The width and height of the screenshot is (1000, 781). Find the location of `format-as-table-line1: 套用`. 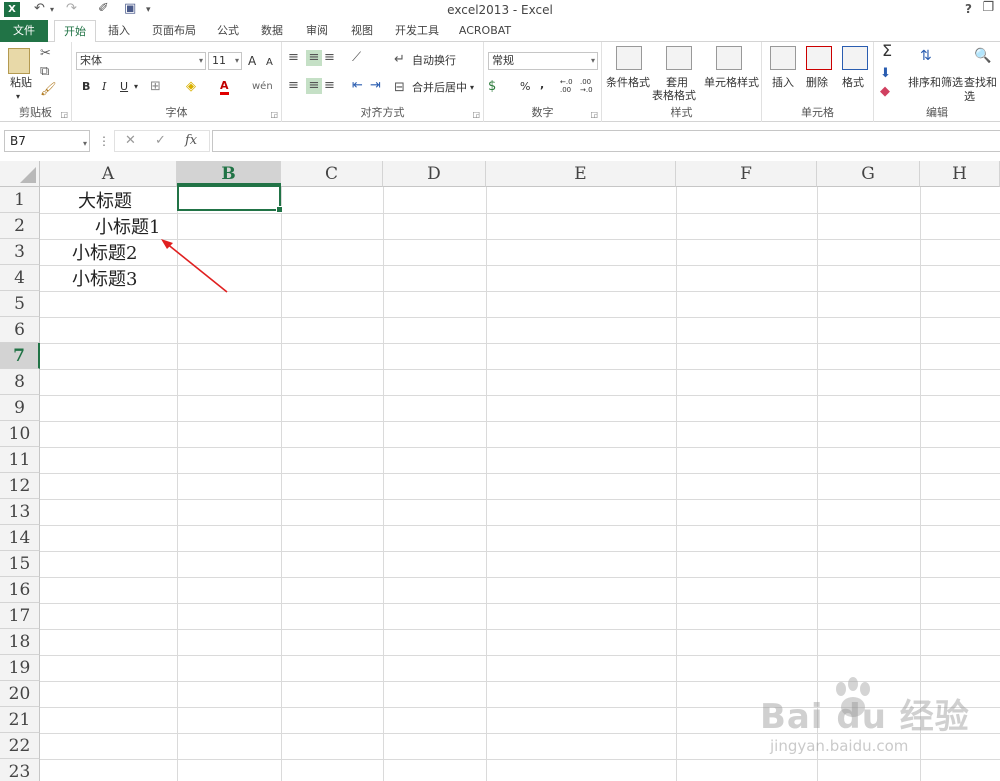

format-as-table-line1: 套用 is located at coordinates (677, 83).